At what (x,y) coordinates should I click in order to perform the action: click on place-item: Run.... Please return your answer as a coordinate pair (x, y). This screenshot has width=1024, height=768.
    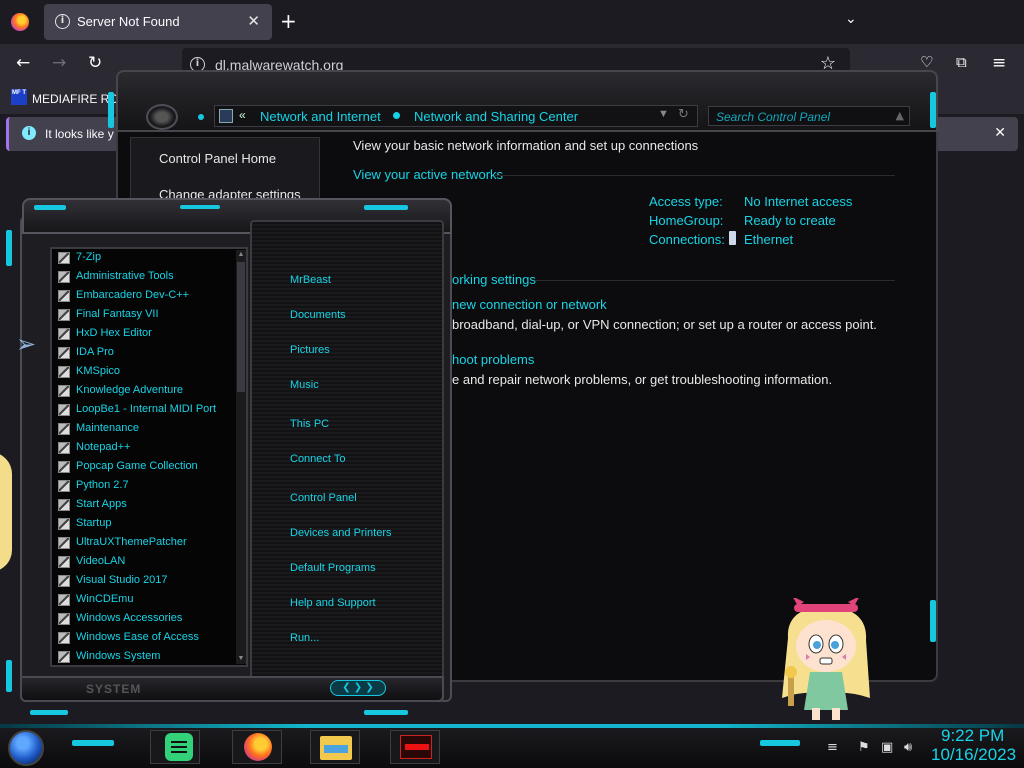
    Looking at the image, I should click on (304, 638).